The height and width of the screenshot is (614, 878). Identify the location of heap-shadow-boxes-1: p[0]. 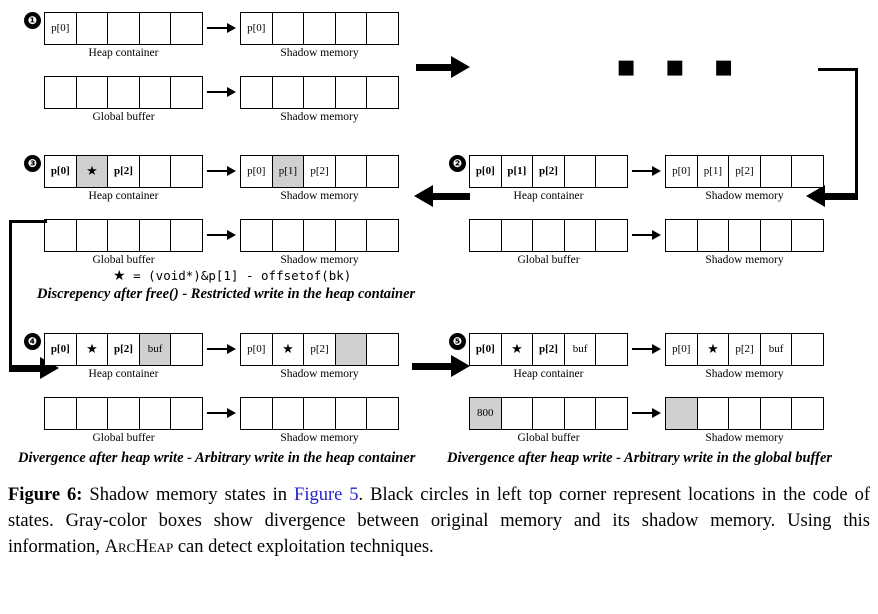
(319, 28).